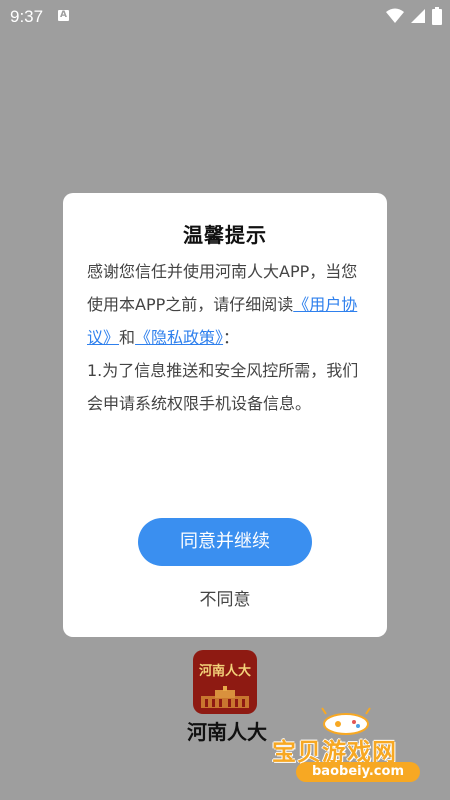 The height and width of the screenshot is (800, 450). What do you see at coordinates (395, 15) in the screenshot?
I see `wifi-icon` at bounding box center [395, 15].